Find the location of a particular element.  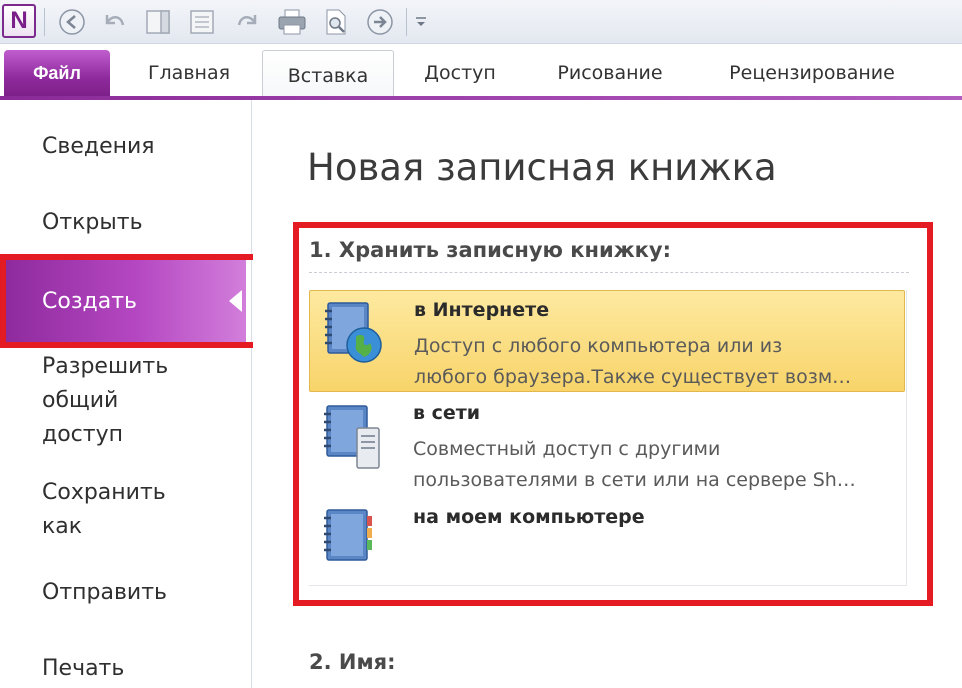

tab-home: Главная is located at coordinates (189, 73).